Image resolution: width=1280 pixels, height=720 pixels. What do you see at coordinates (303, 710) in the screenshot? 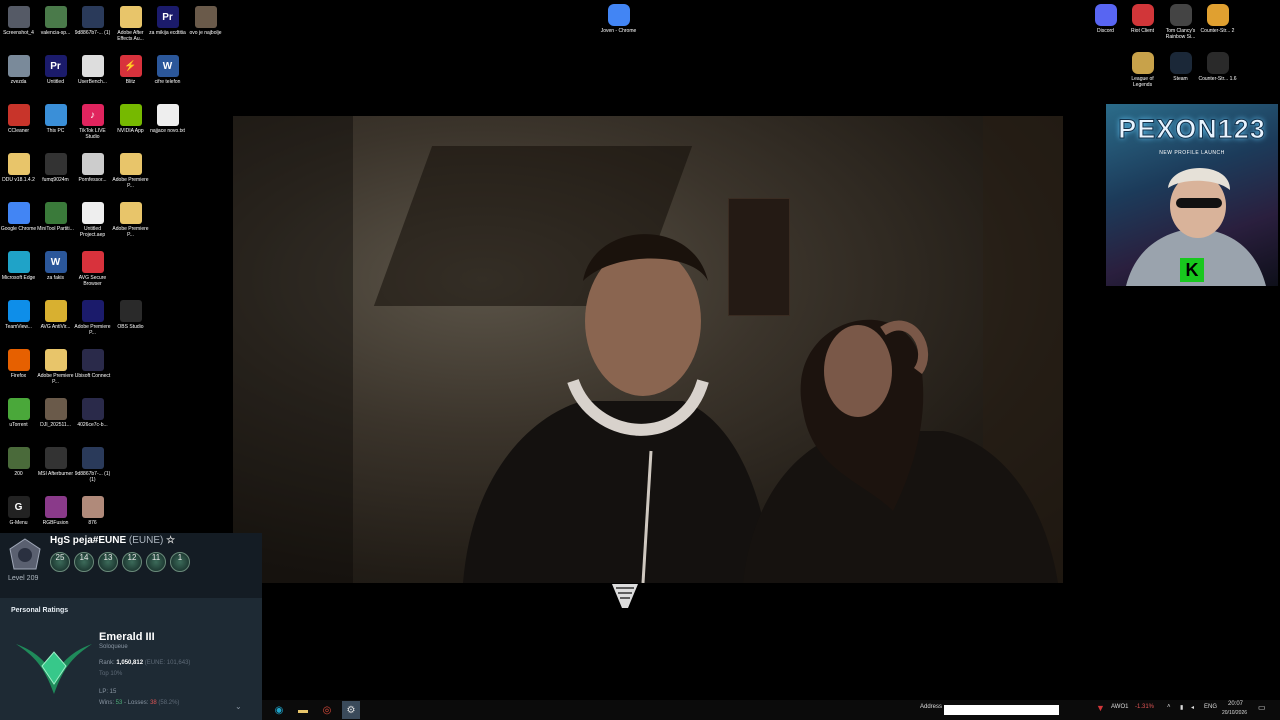
I see `file-explorer-taskbar-icon: ▬` at bounding box center [303, 710].